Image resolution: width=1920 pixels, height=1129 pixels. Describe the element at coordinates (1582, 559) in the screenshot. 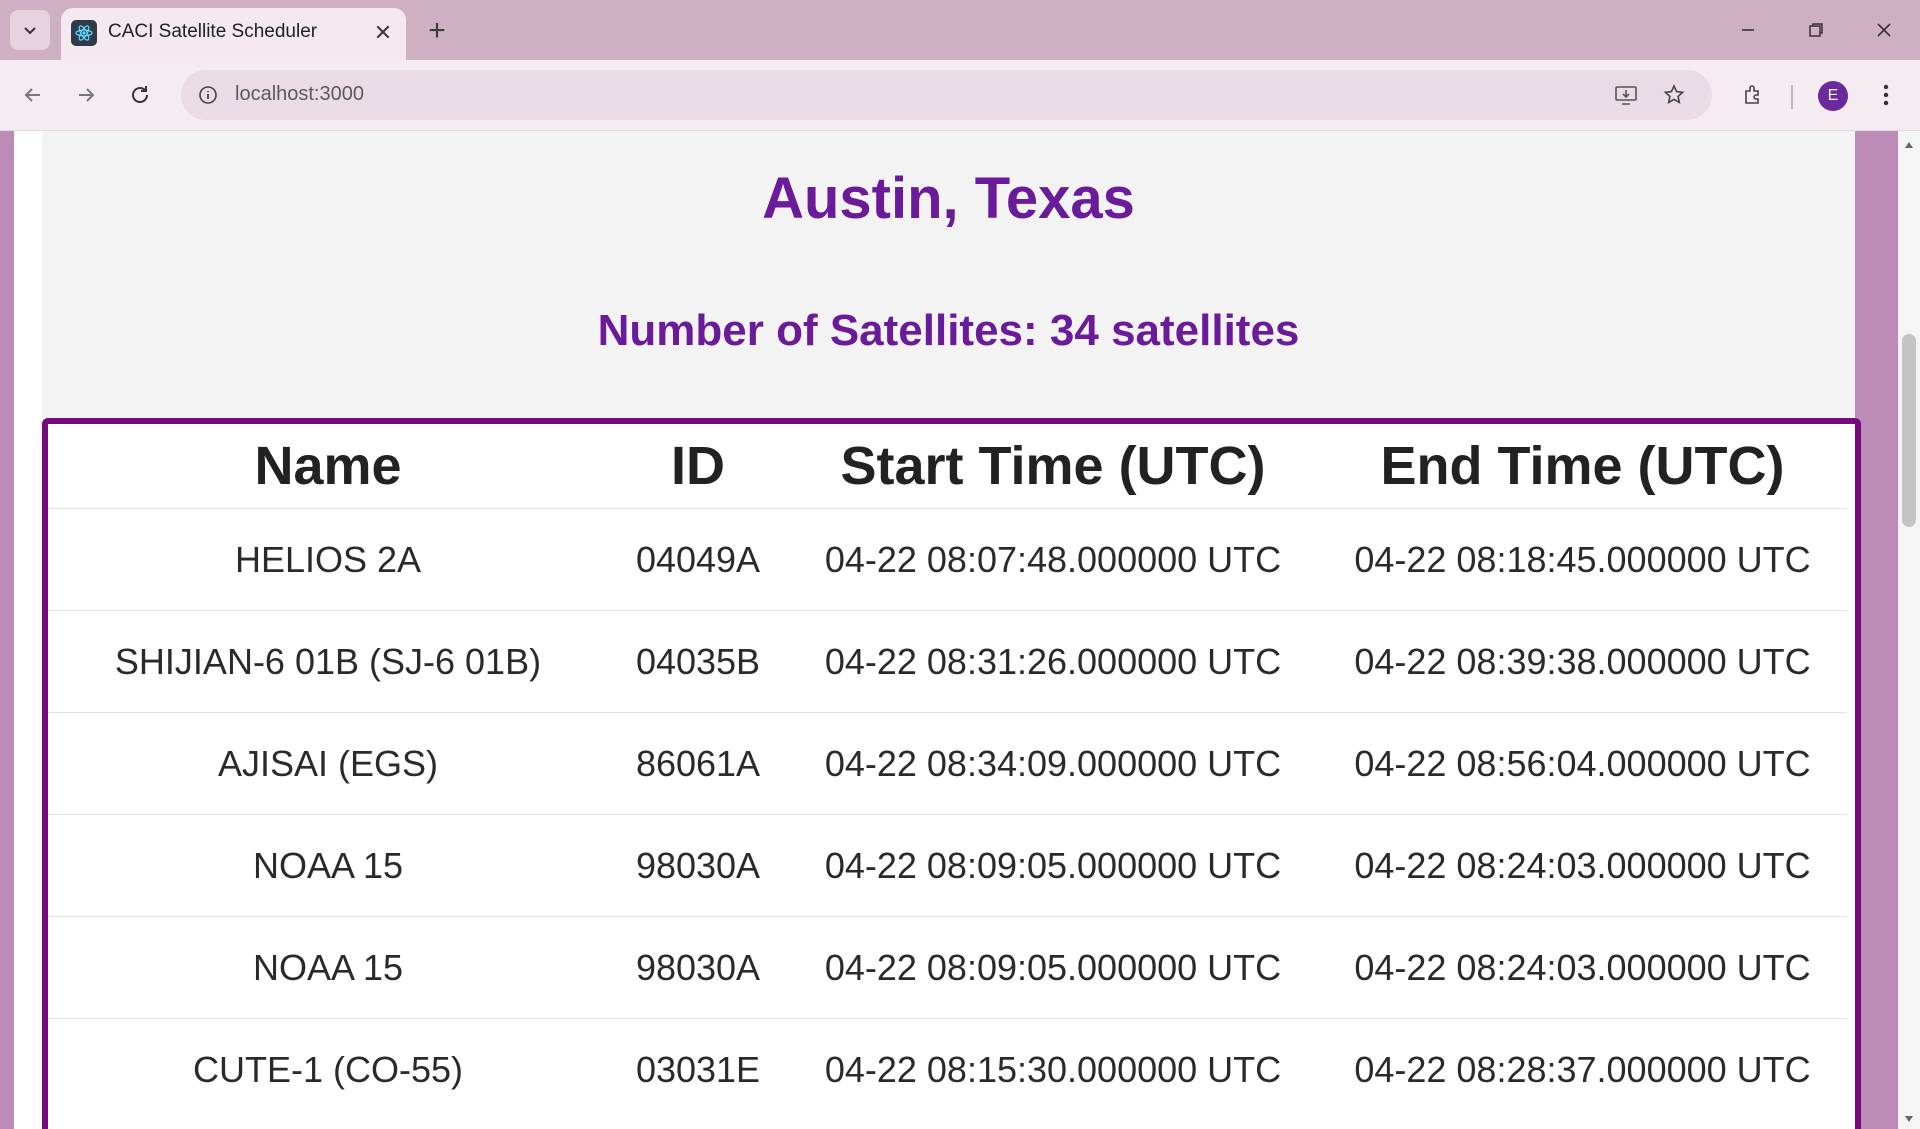

I see `cell-end: 04-22 08:18:45.000000 UTC` at that location.